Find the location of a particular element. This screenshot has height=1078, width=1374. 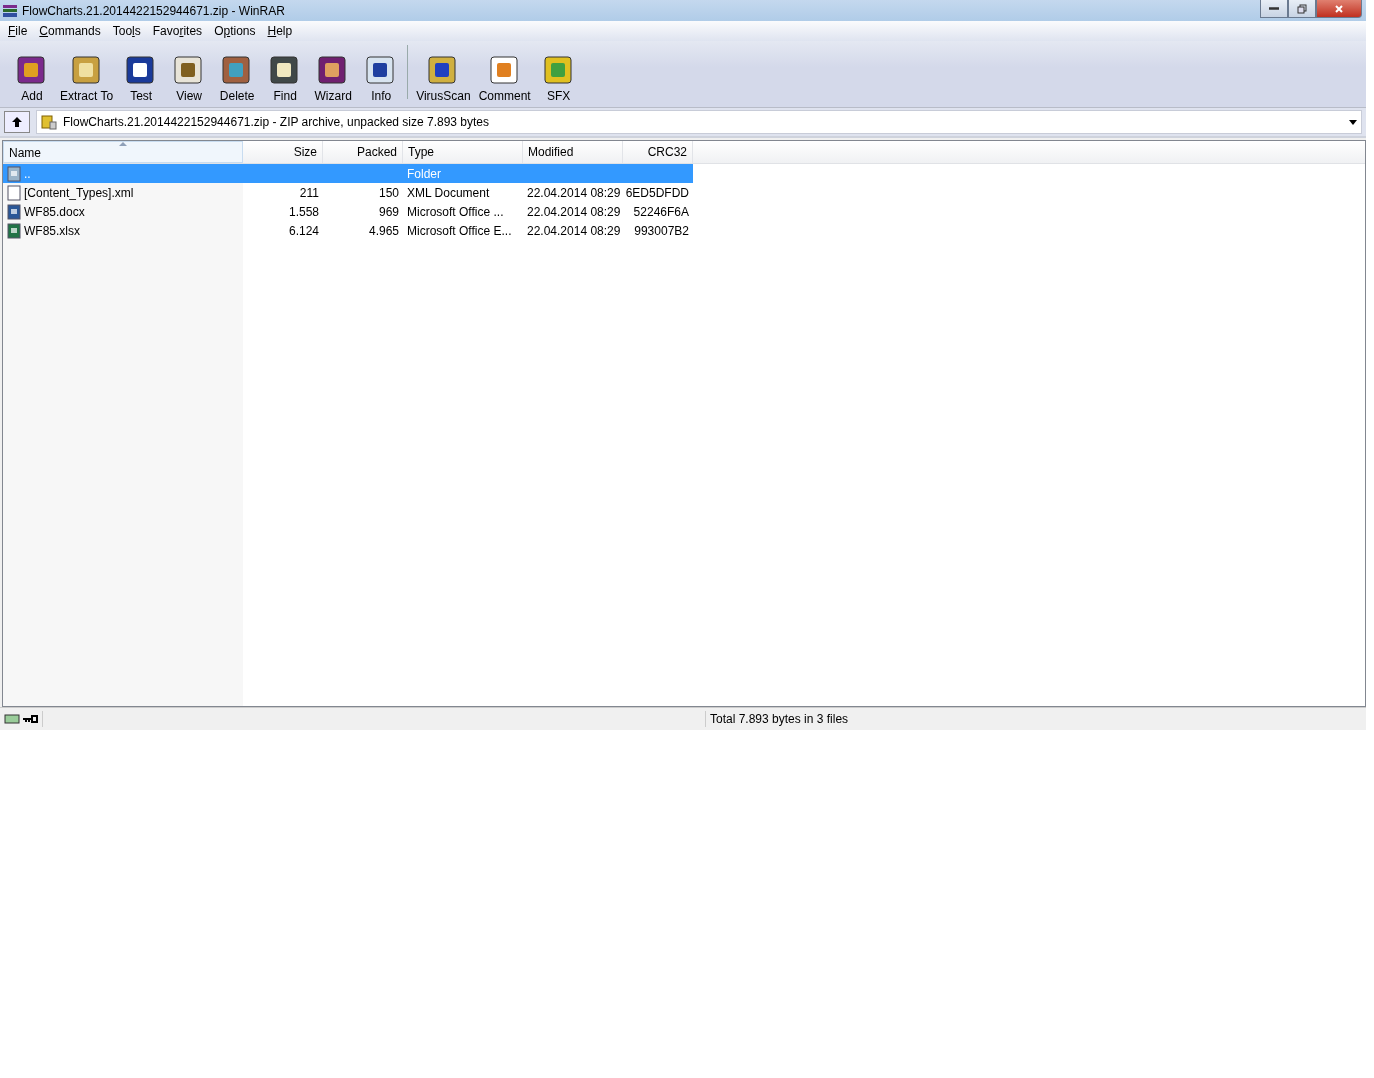

app-icon is located at coordinates (10, 10).